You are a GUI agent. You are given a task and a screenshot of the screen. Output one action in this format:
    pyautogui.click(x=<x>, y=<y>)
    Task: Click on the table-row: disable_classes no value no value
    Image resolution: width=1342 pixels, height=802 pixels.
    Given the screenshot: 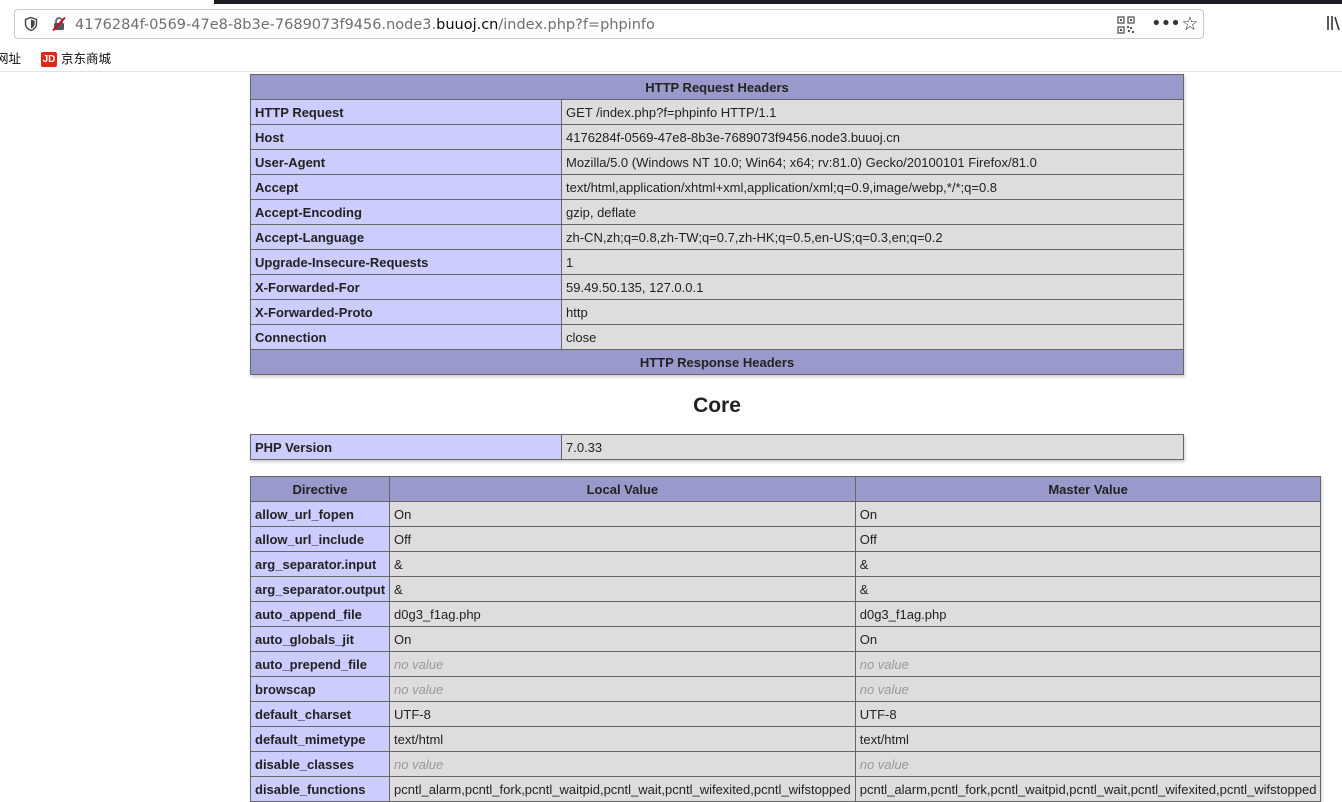 What is the action you would take?
    pyautogui.click(x=785, y=764)
    